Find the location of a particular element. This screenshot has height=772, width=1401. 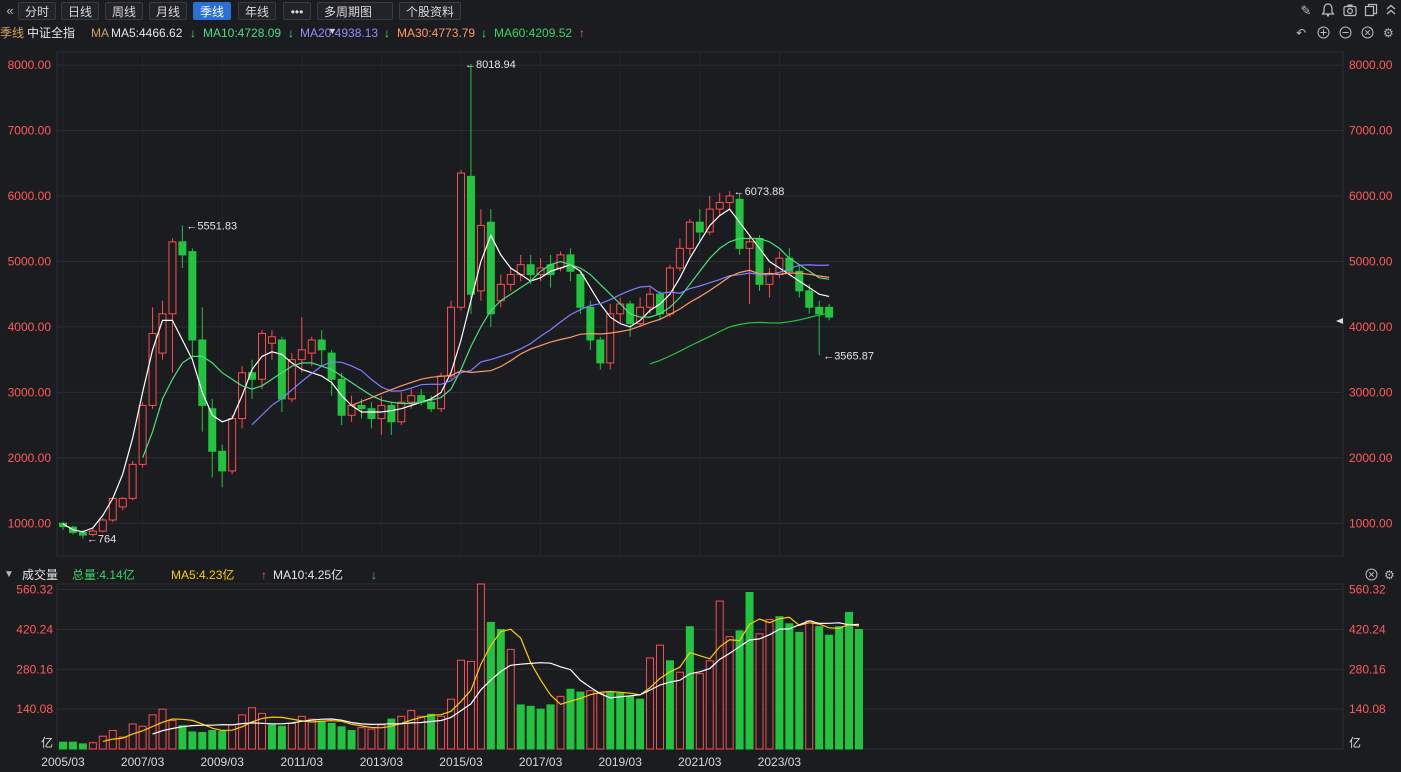

tab-rixian: 日线 is located at coordinates (80, 11).